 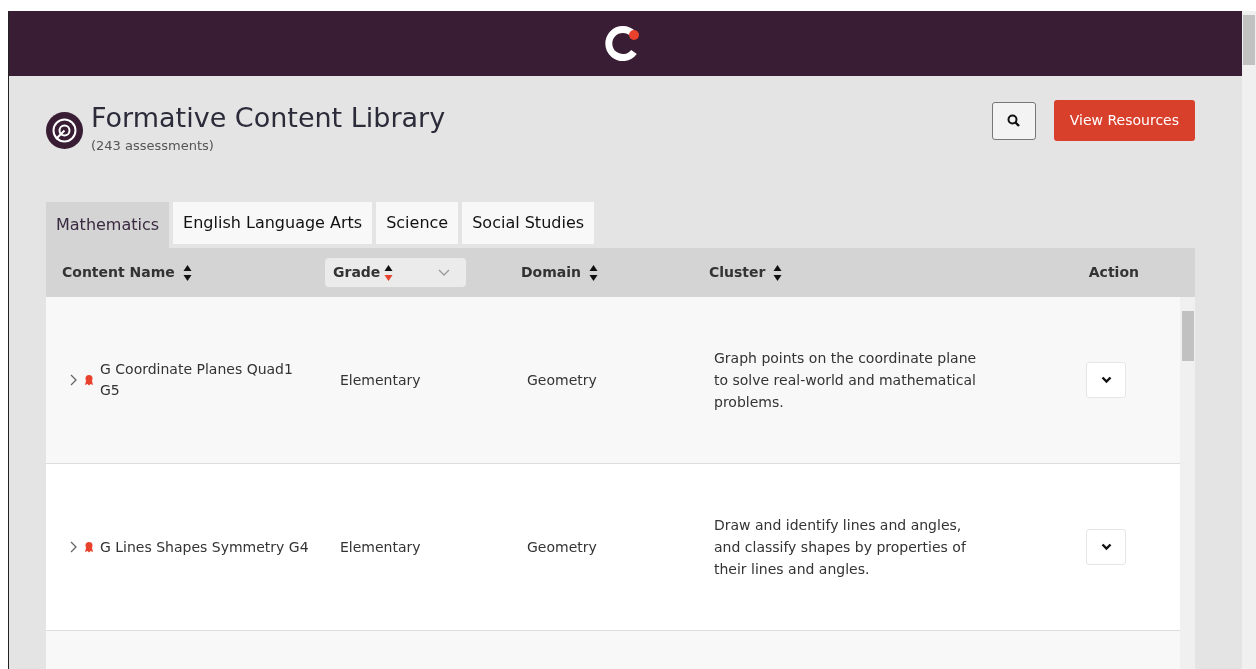 I want to click on column-header: Grade, so click(x=357, y=272).